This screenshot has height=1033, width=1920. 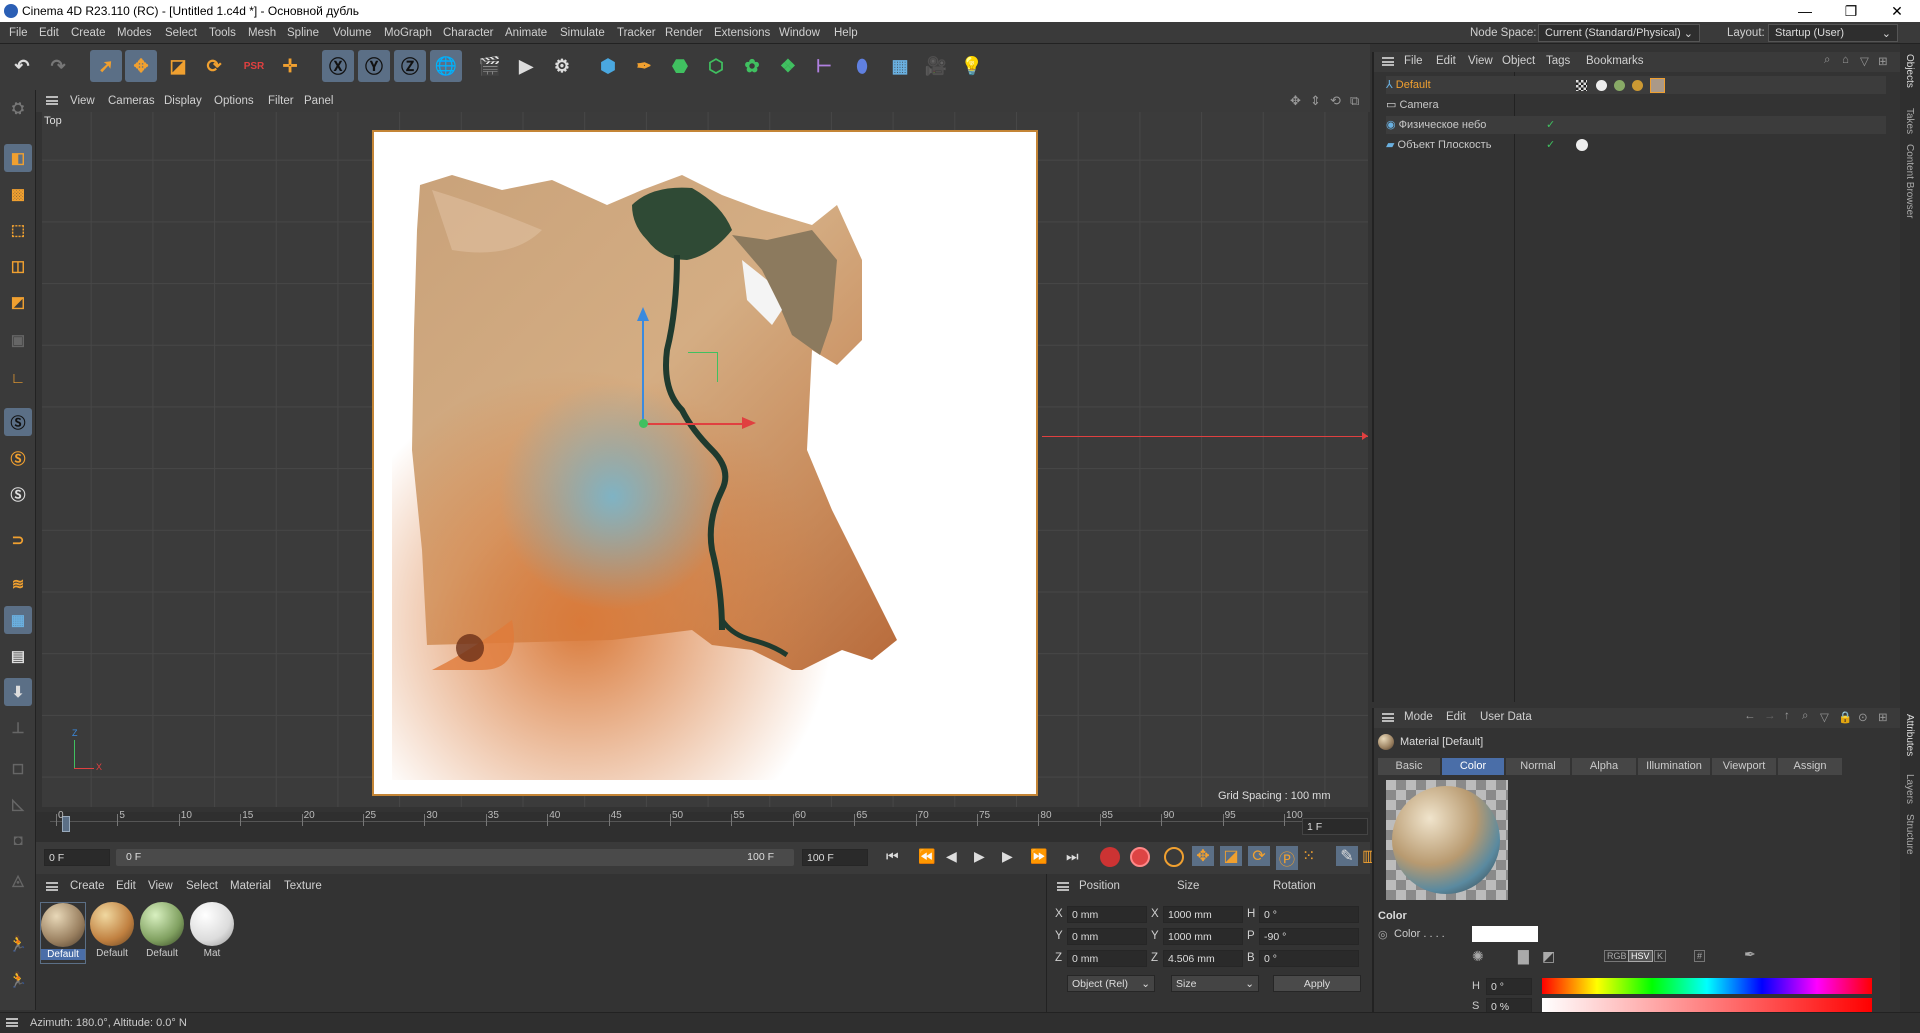 What do you see at coordinates (788, 66) in the screenshot?
I see `fracture-button: ❖` at bounding box center [788, 66].